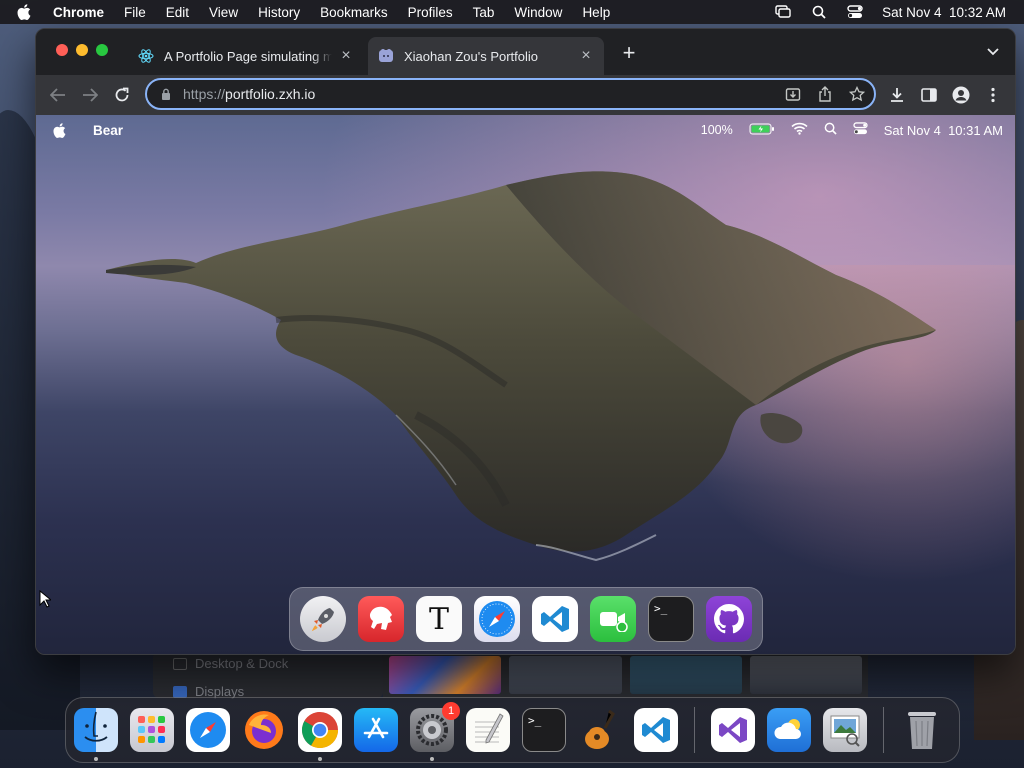  Describe the element at coordinates (922, 730) in the screenshot. I see `trash-icon` at that location.